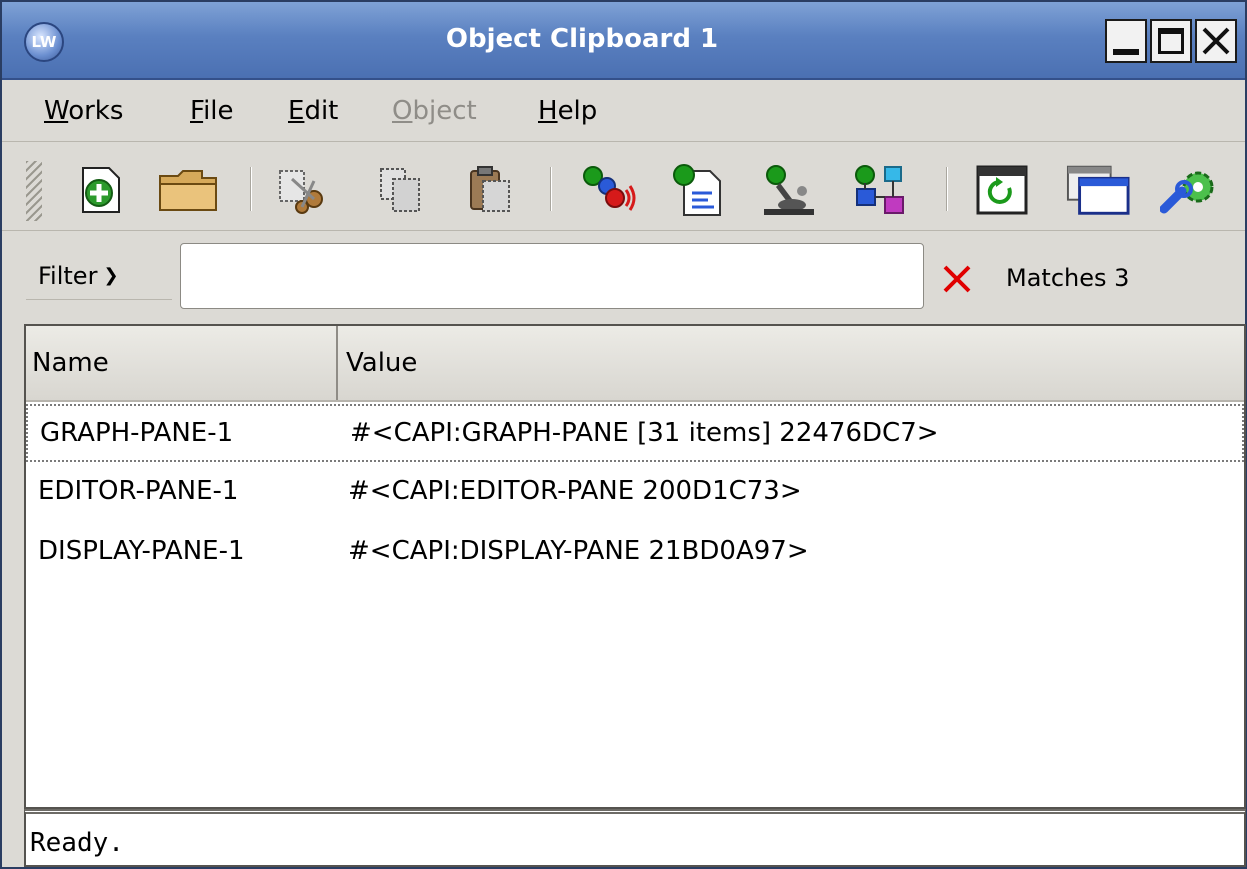 The height and width of the screenshot is (869, 1247). I want to click on menu-edit: Edit, so click(313, 111).